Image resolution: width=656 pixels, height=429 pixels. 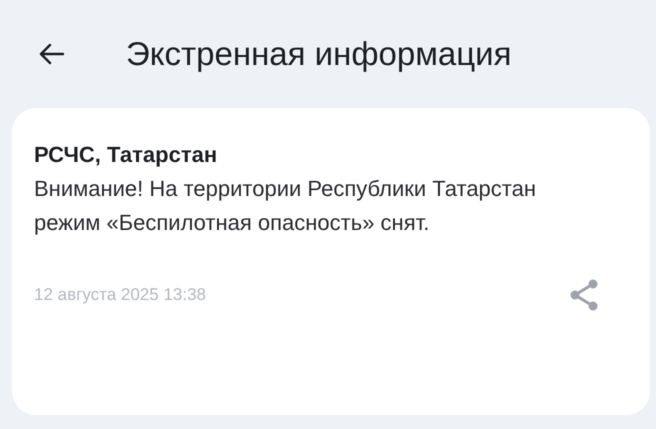 I want to click on page-title: Экстренная информация, so click(x=319, y=54).